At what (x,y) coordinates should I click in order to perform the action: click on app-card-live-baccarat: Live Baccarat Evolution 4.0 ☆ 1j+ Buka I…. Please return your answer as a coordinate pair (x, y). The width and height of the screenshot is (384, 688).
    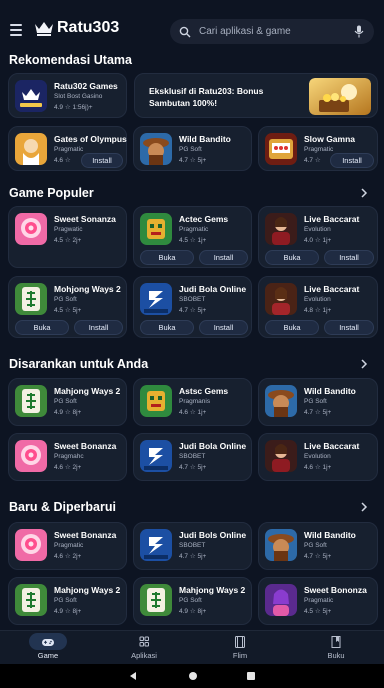
    Looking at the image, I should click on (318, 237).